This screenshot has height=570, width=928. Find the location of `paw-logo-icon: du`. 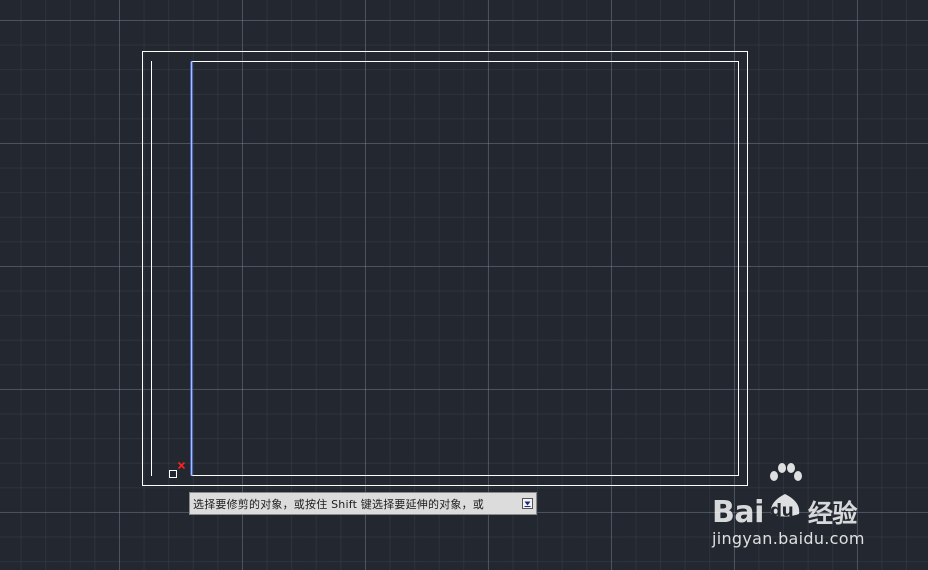

paw-logo-icon: du is located at coordinates (785, 492).